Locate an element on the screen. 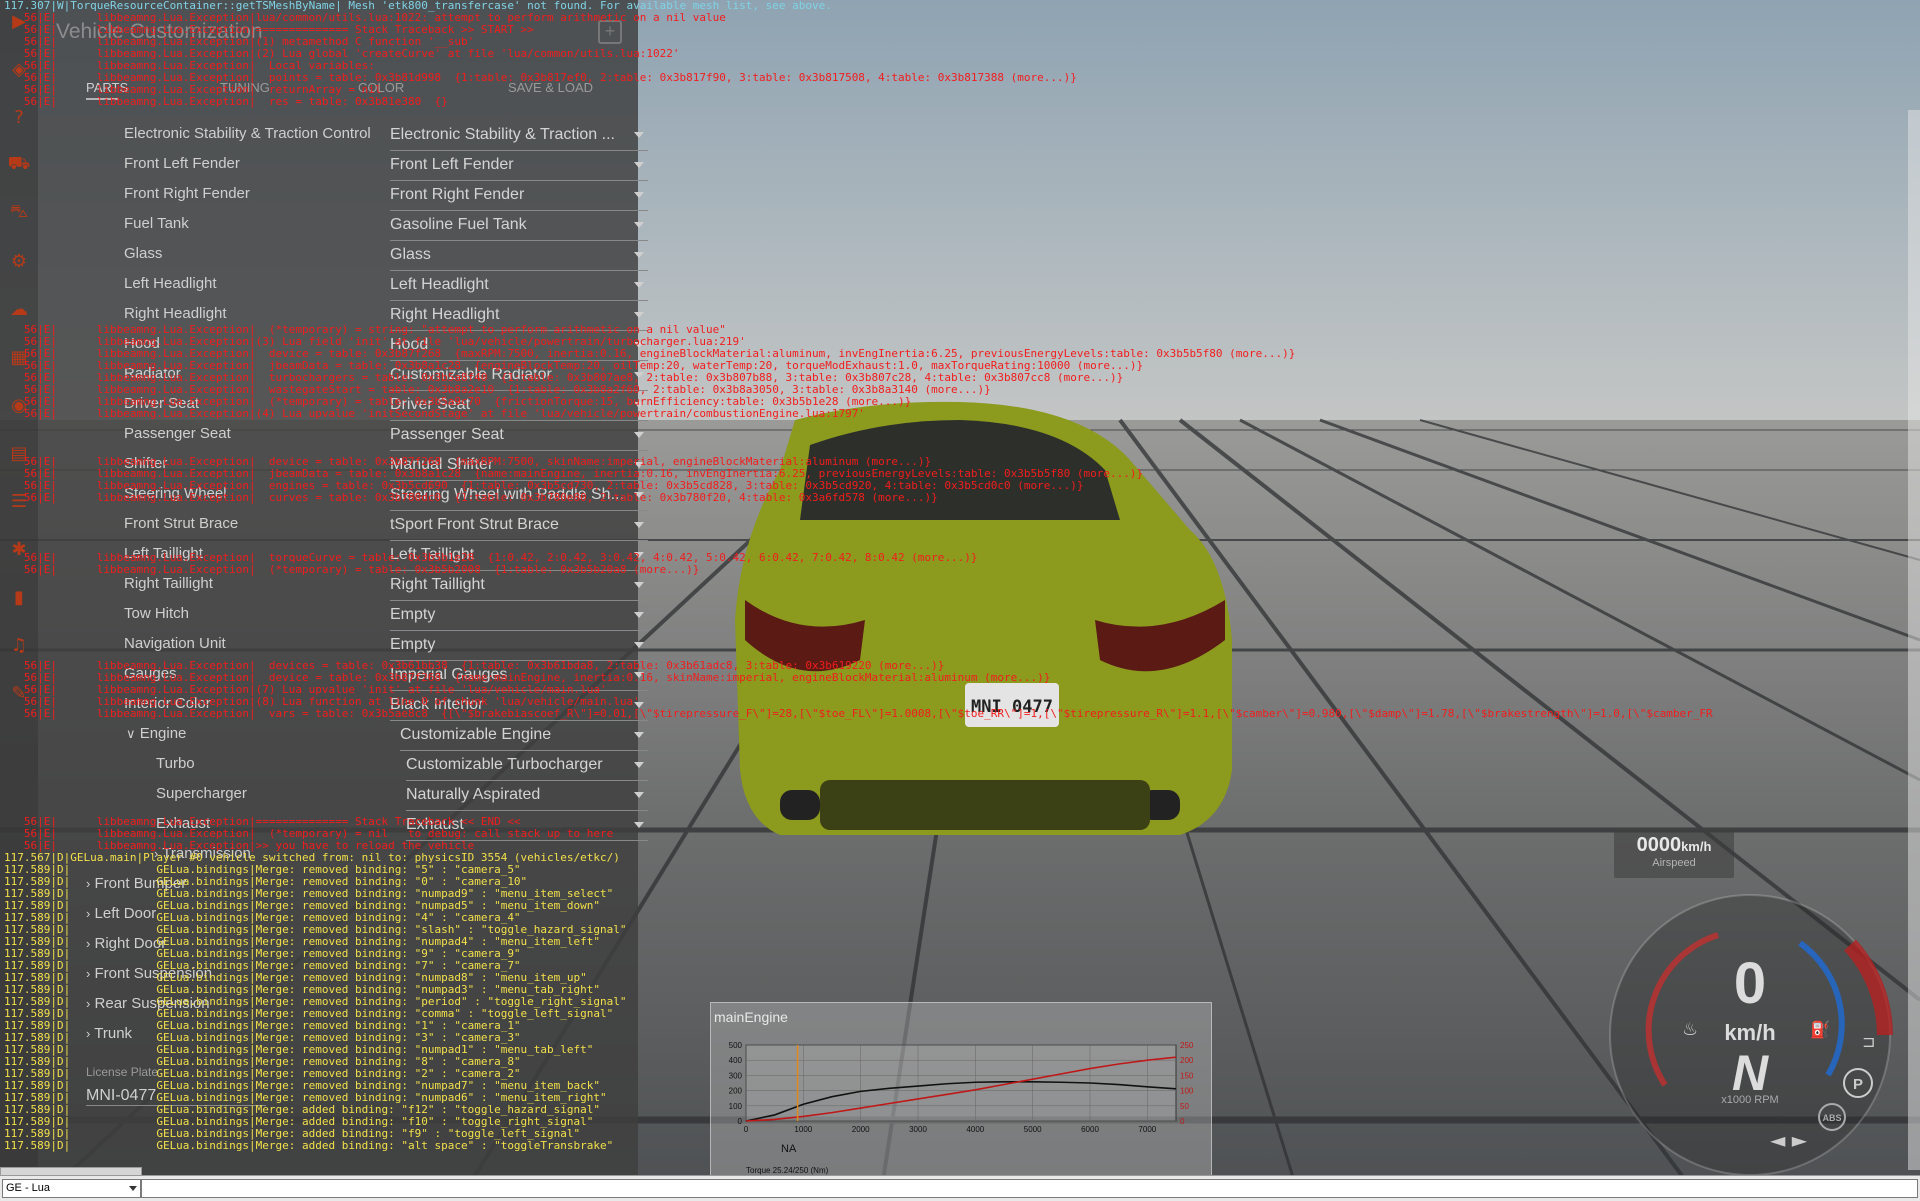 Image resolution: width=1920 pixels, height=1201 pixels. slot-select: Left Taillight is located at coordinates (519, 558).